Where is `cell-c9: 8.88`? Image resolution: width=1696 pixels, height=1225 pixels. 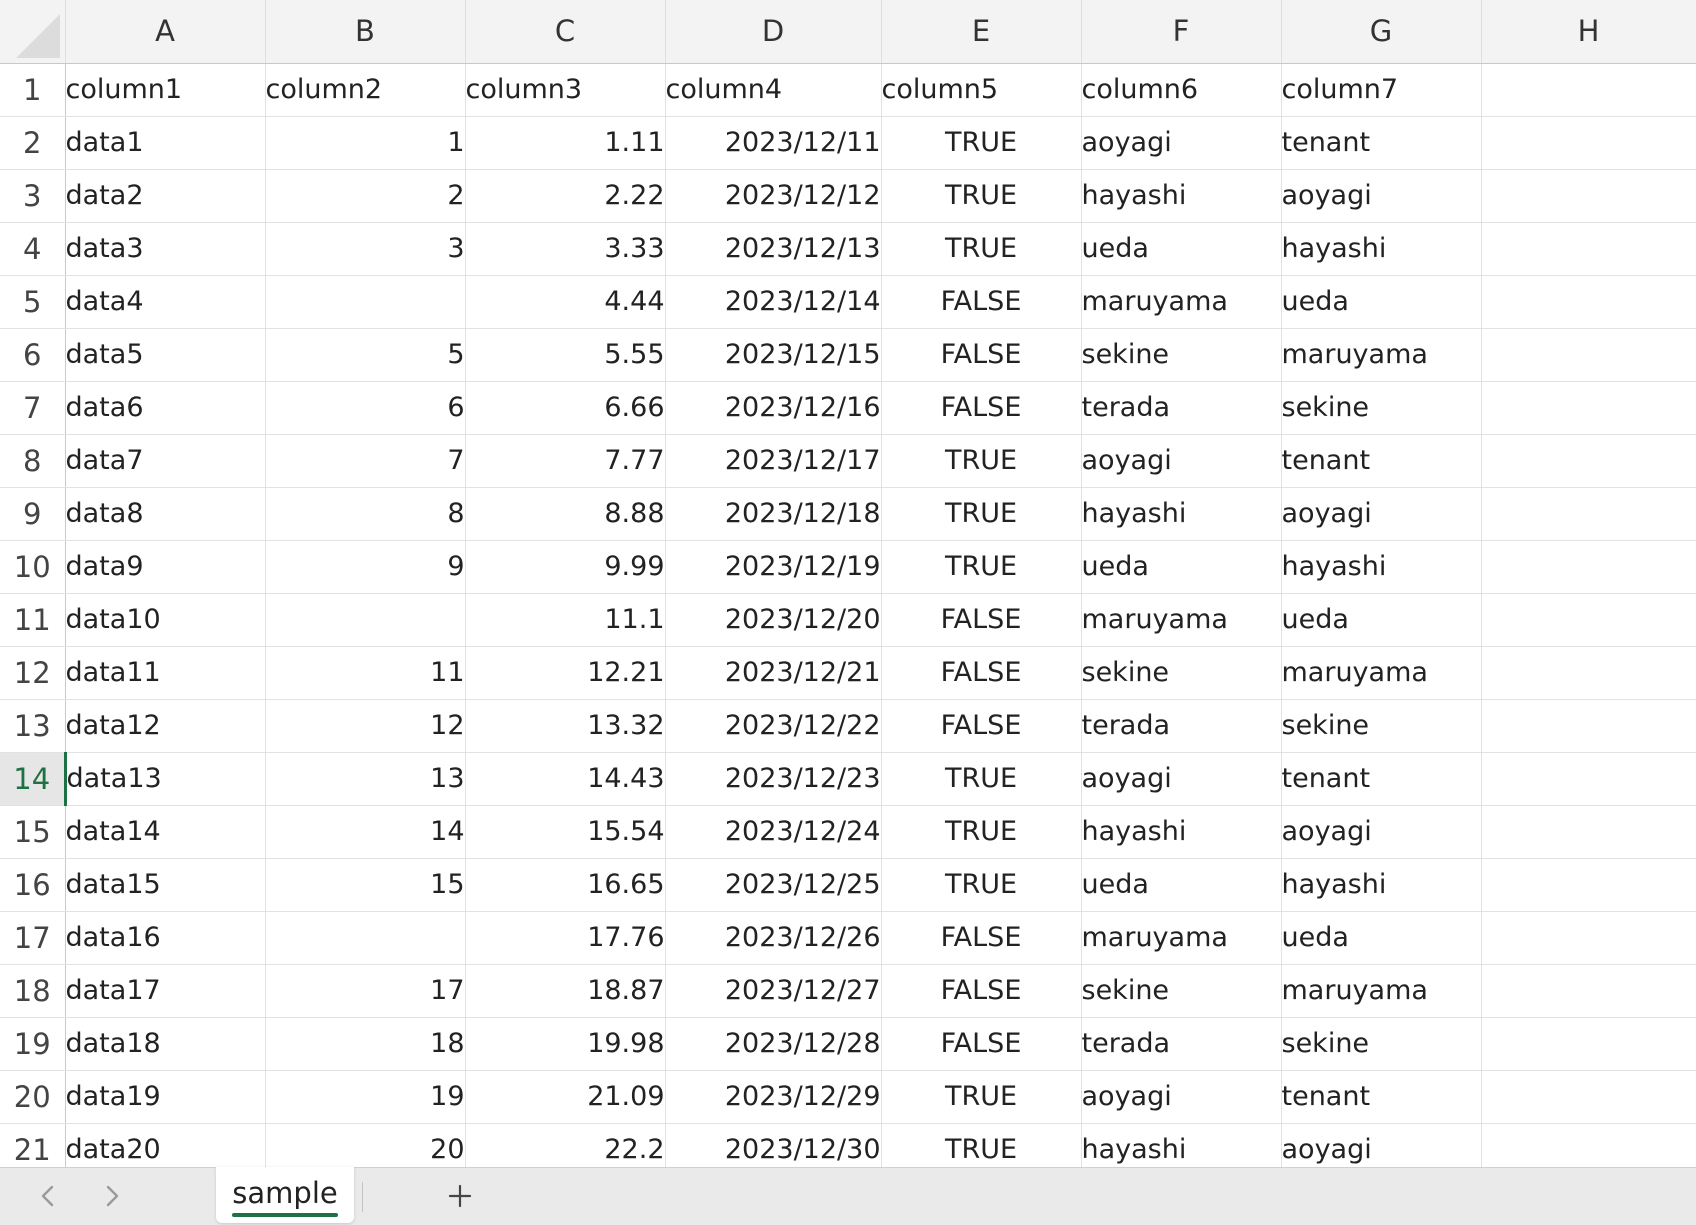 cell-c9: 8.88 is located at coordinates (565, 514).